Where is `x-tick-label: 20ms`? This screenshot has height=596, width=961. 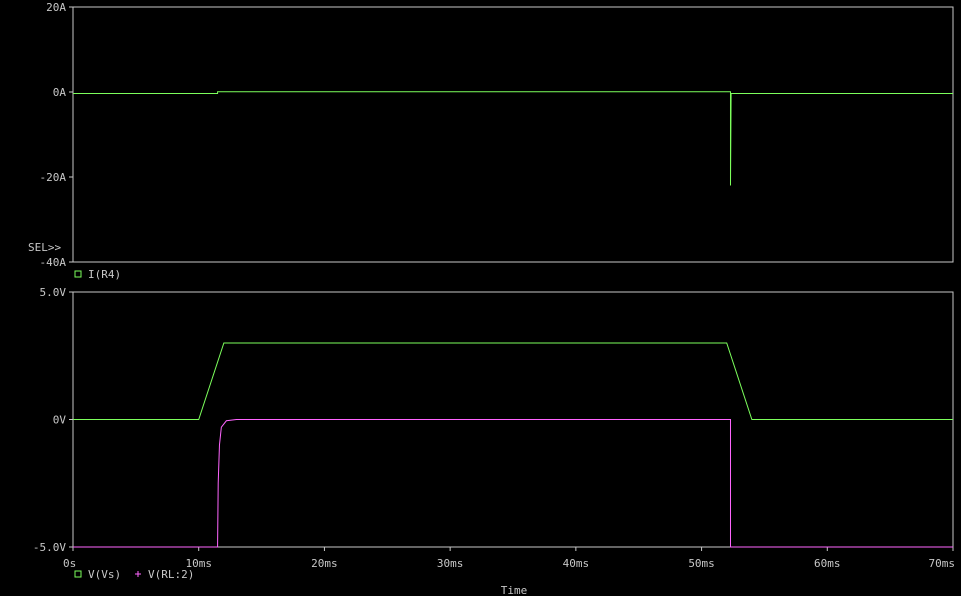
x-tick-label: 20ms is located at coordinates (324, 563).